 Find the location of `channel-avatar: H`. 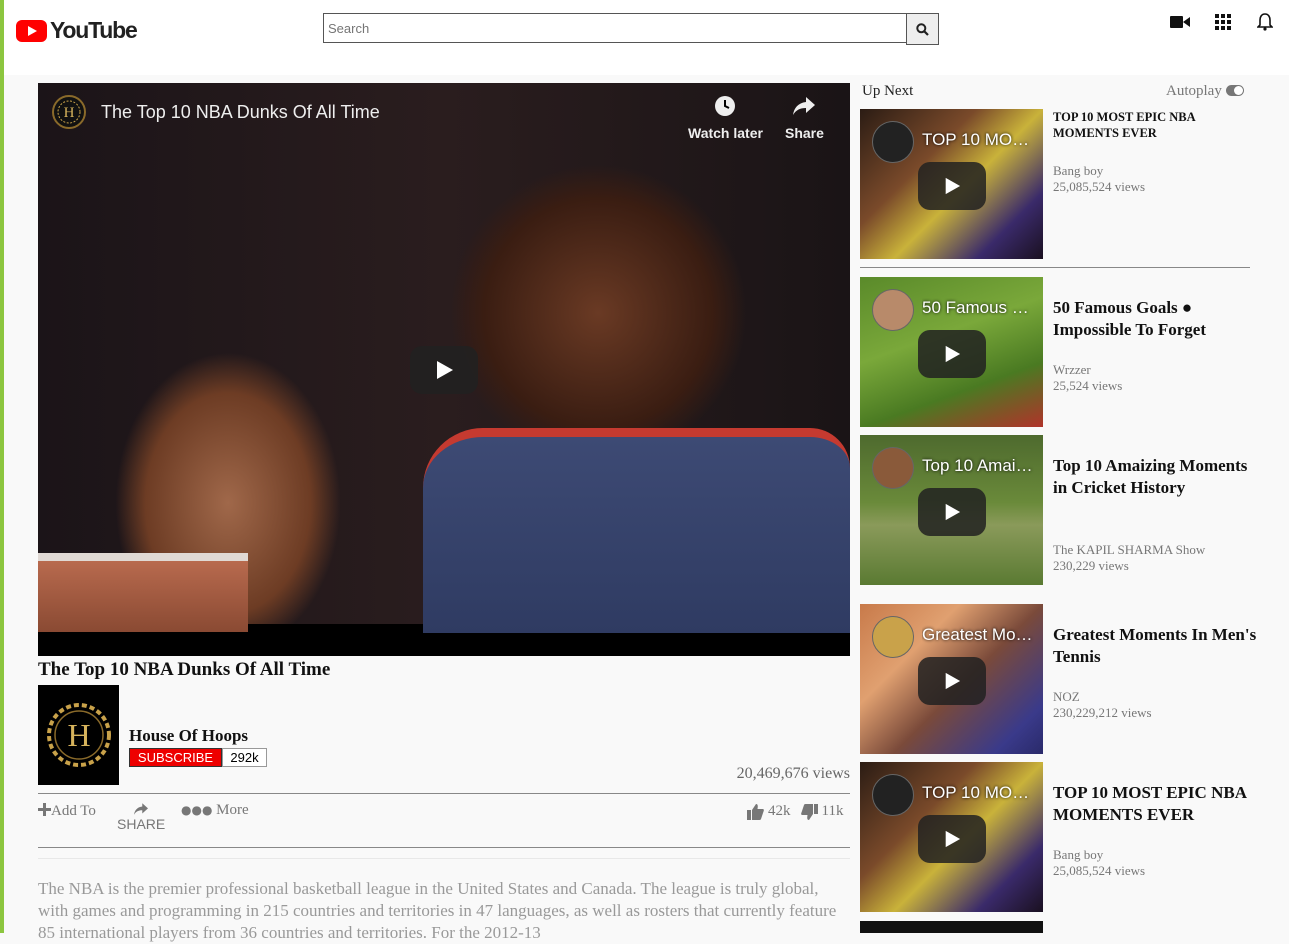

channel-avatar: H is located at coordinates (78, 735).